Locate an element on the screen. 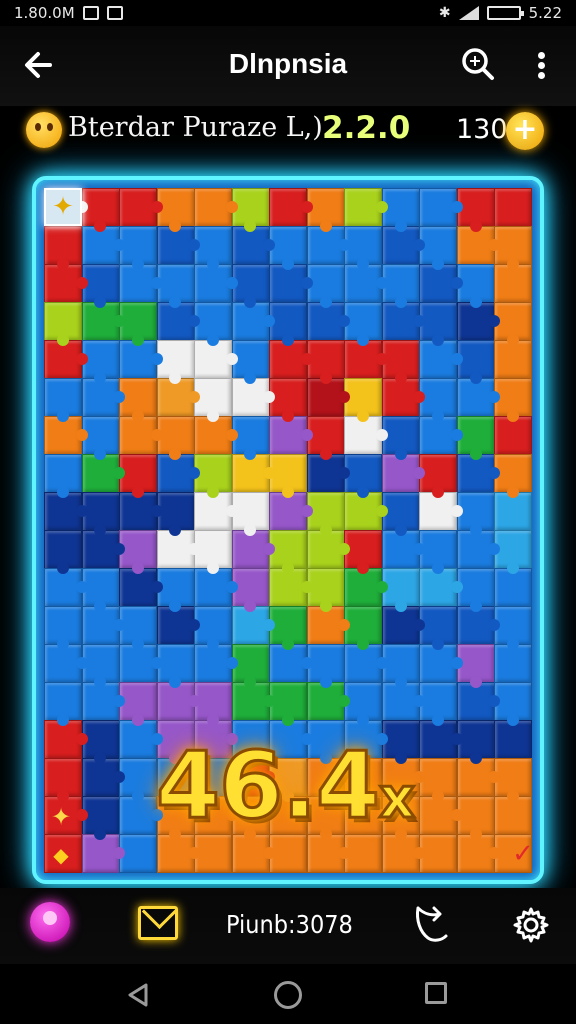  hint-star-icon: ✦ is located at coordinates (63, 207).